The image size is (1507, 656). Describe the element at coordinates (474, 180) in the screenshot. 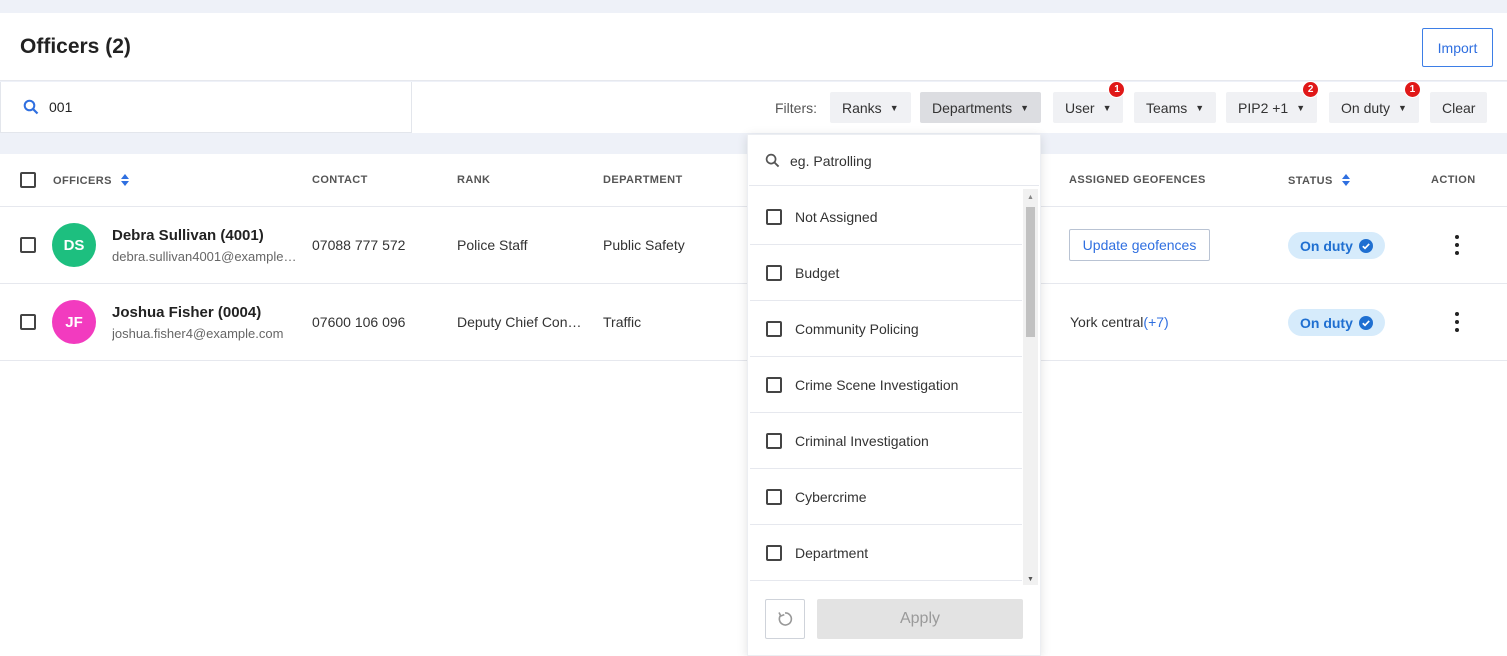

I see `column-rank: RANK` at that location.